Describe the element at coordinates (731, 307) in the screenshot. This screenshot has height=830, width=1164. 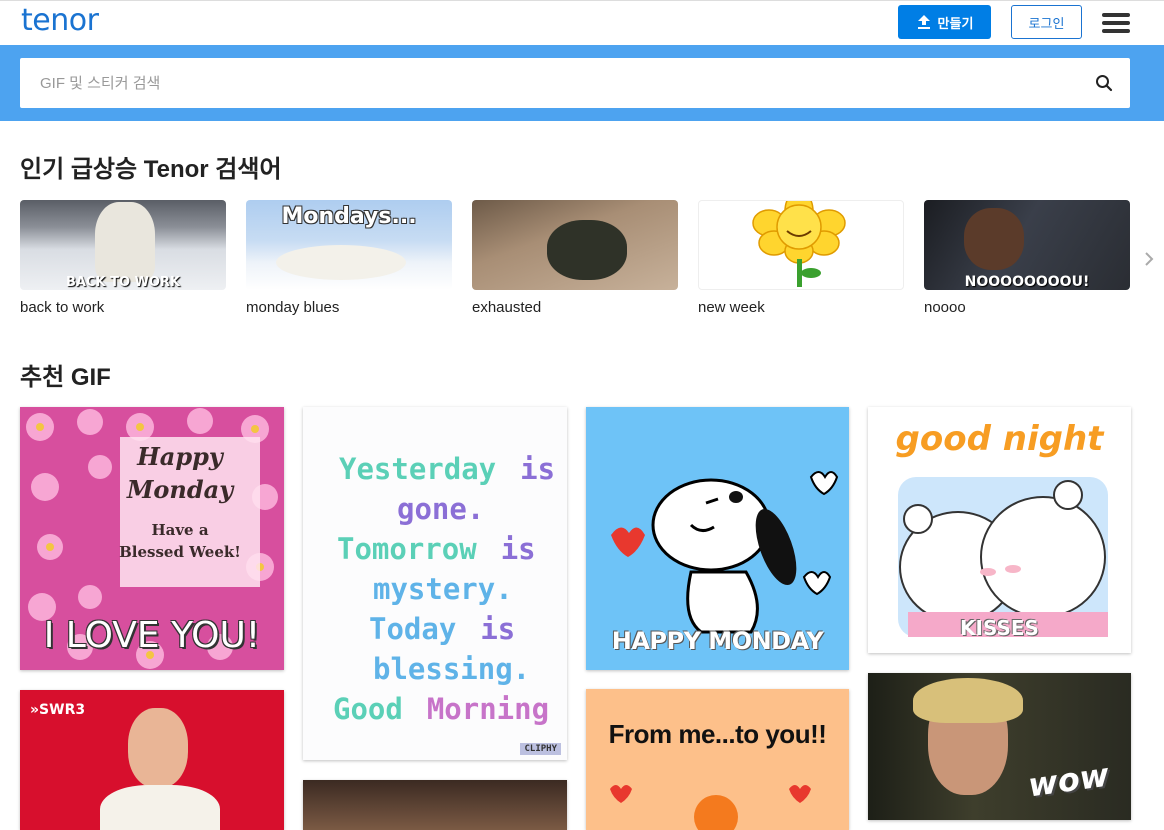
I see `trending-label: new week` at that location.